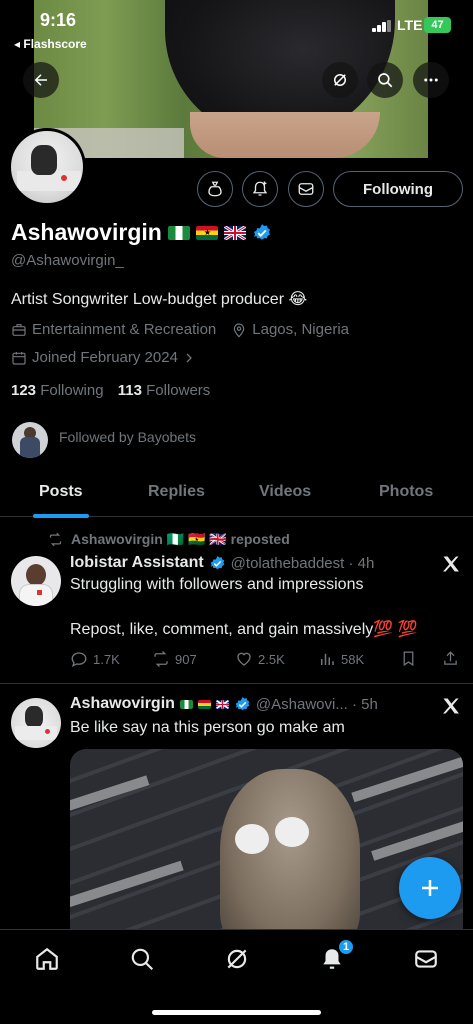 This screenshot has height=1024, width=473. What do you see at coordinates (346, 947) in the screenshot?
I see `notification-badge: 1` at bounding box center [346, 947].